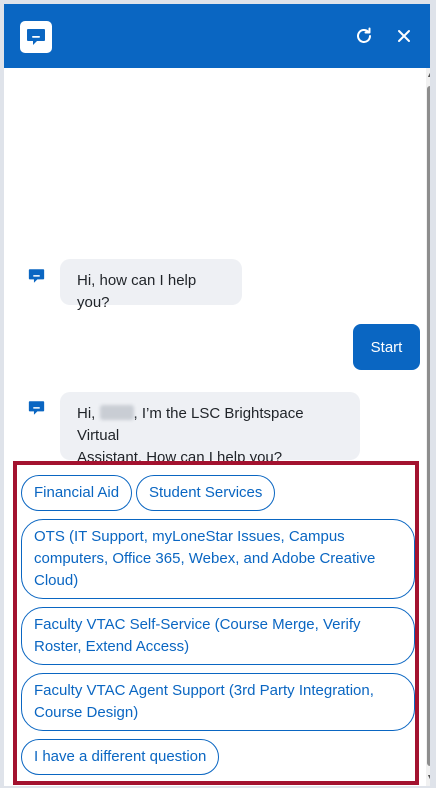  Describe the element at coordinates (210, 425) in the screenshot. I see `bot-message-line: Hi, , I’m the LSC Brightspace Virtual` at that location.